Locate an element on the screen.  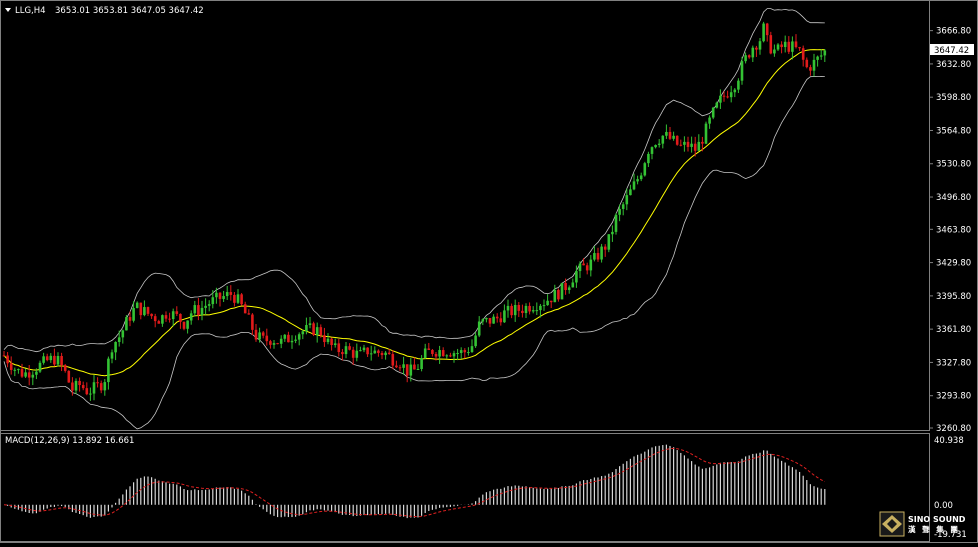
chart-header: LLG,H4 3653.01 3653.81 3647.05 3647.42 is located at coordinates (104, 11).